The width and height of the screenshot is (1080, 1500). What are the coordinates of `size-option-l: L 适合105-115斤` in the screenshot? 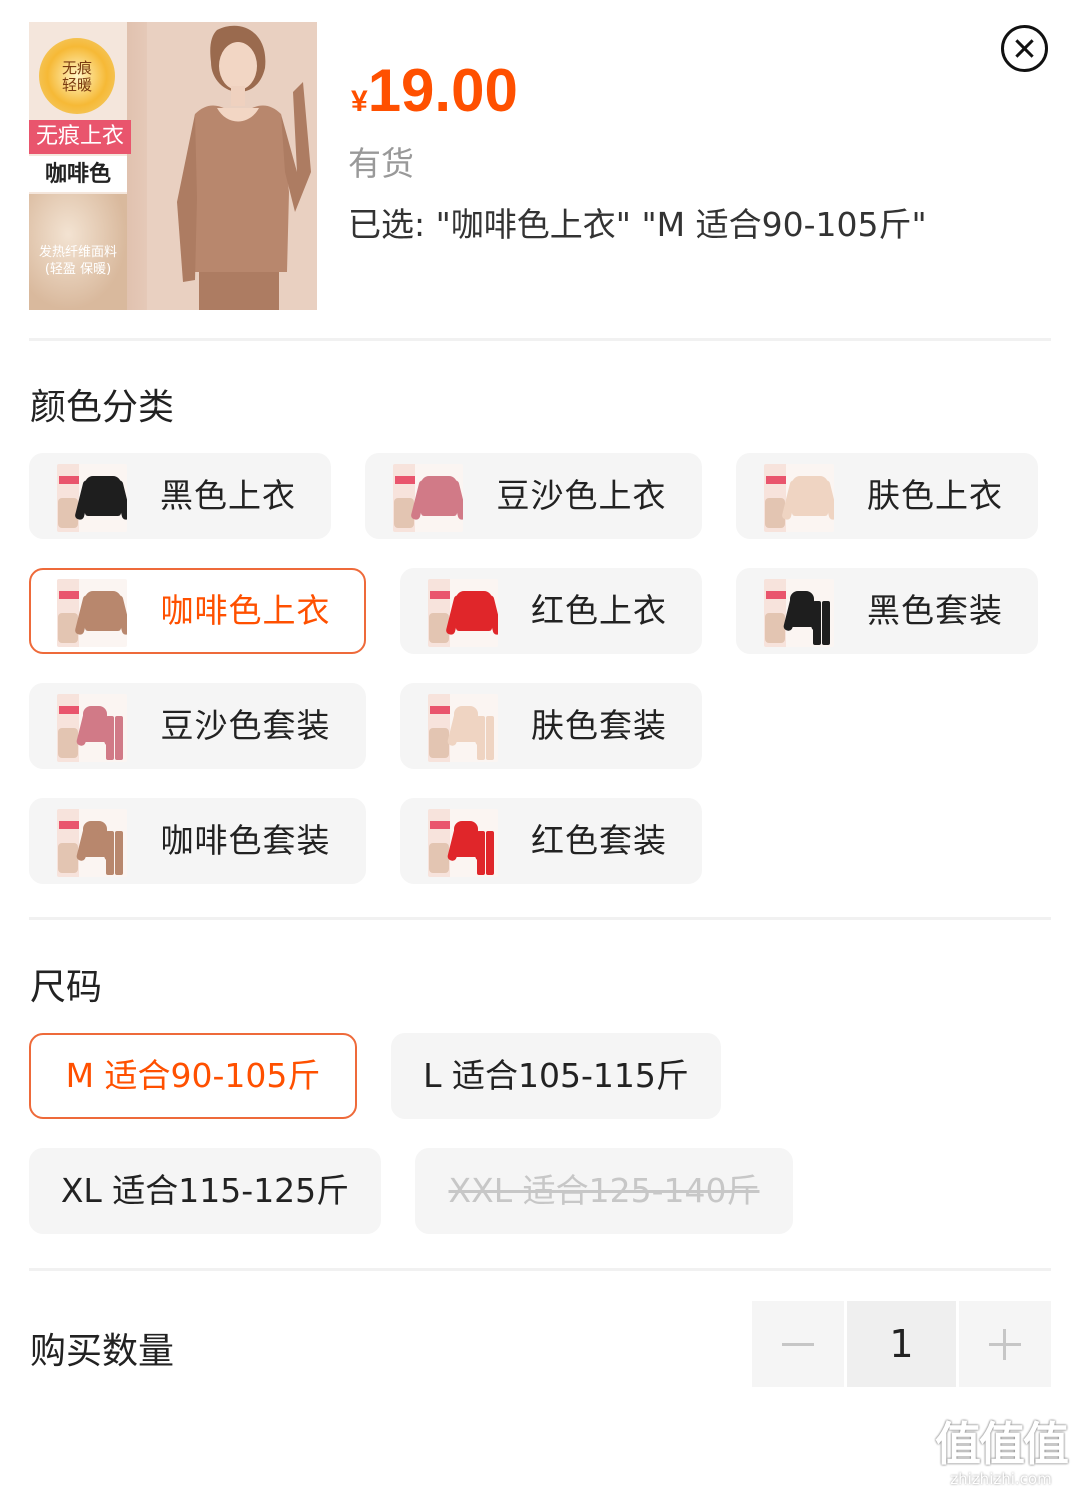 It's located at (556, 1076).